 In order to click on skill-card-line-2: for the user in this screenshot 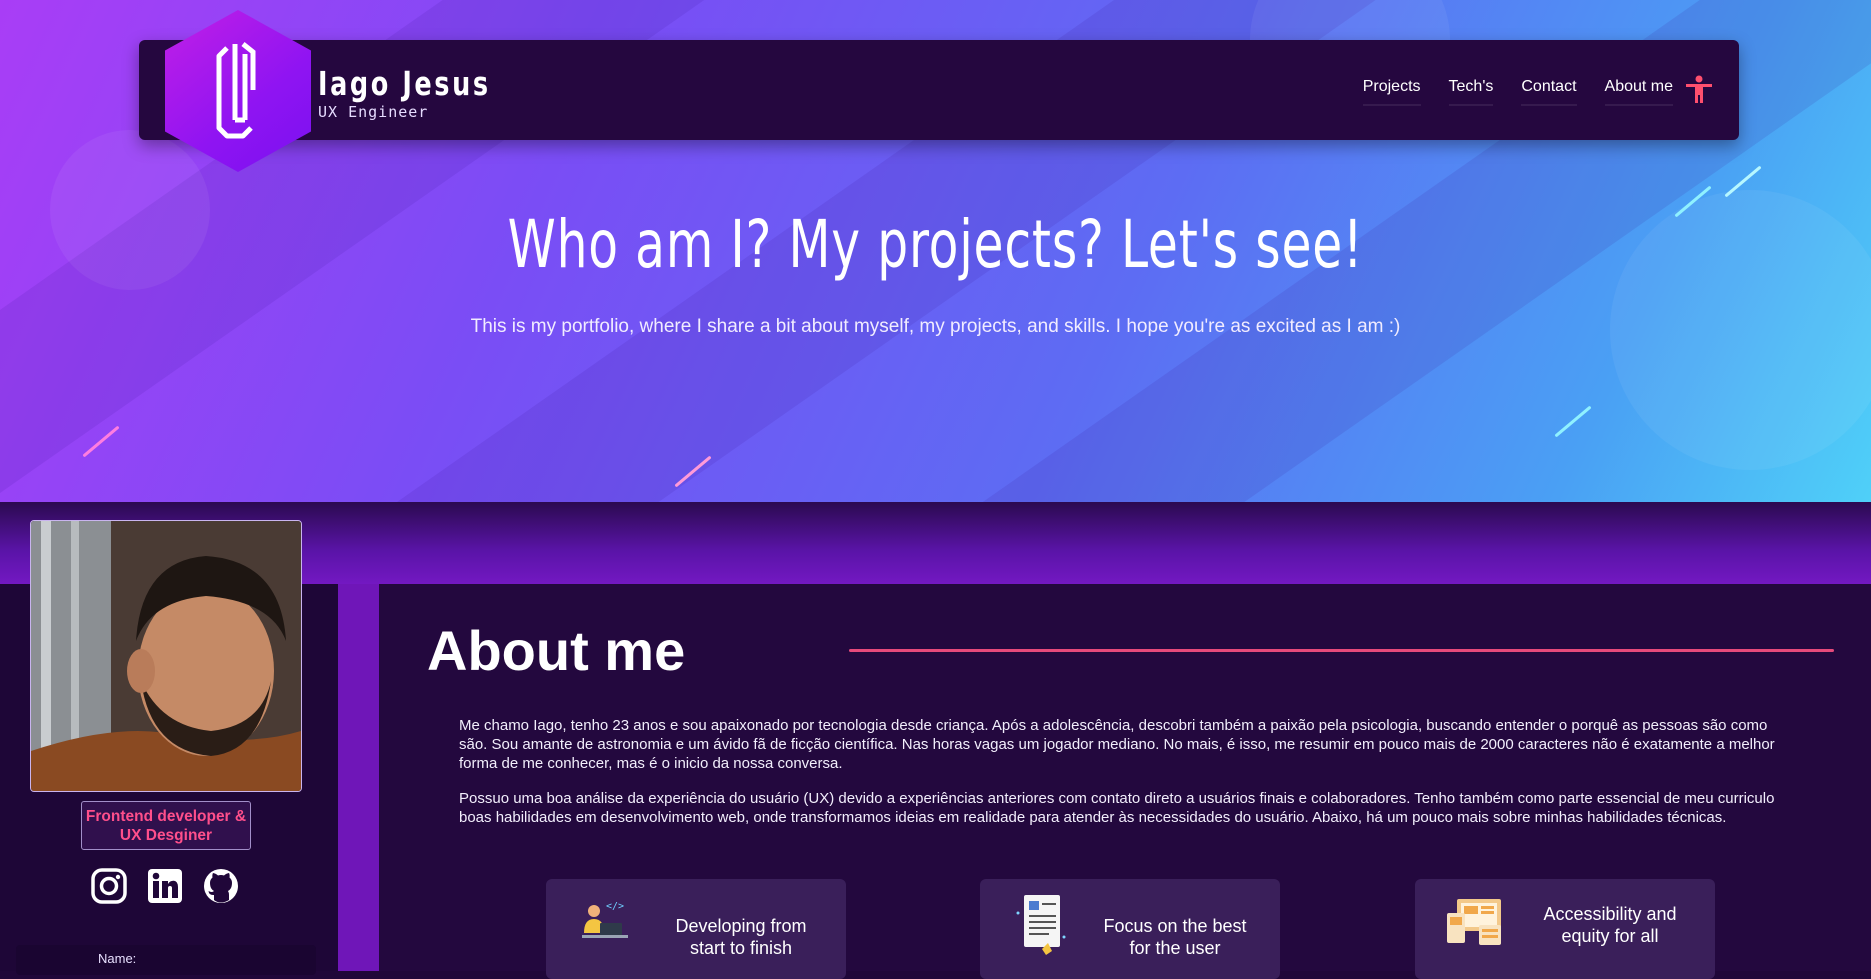, I will do `click(1175, 948)`.